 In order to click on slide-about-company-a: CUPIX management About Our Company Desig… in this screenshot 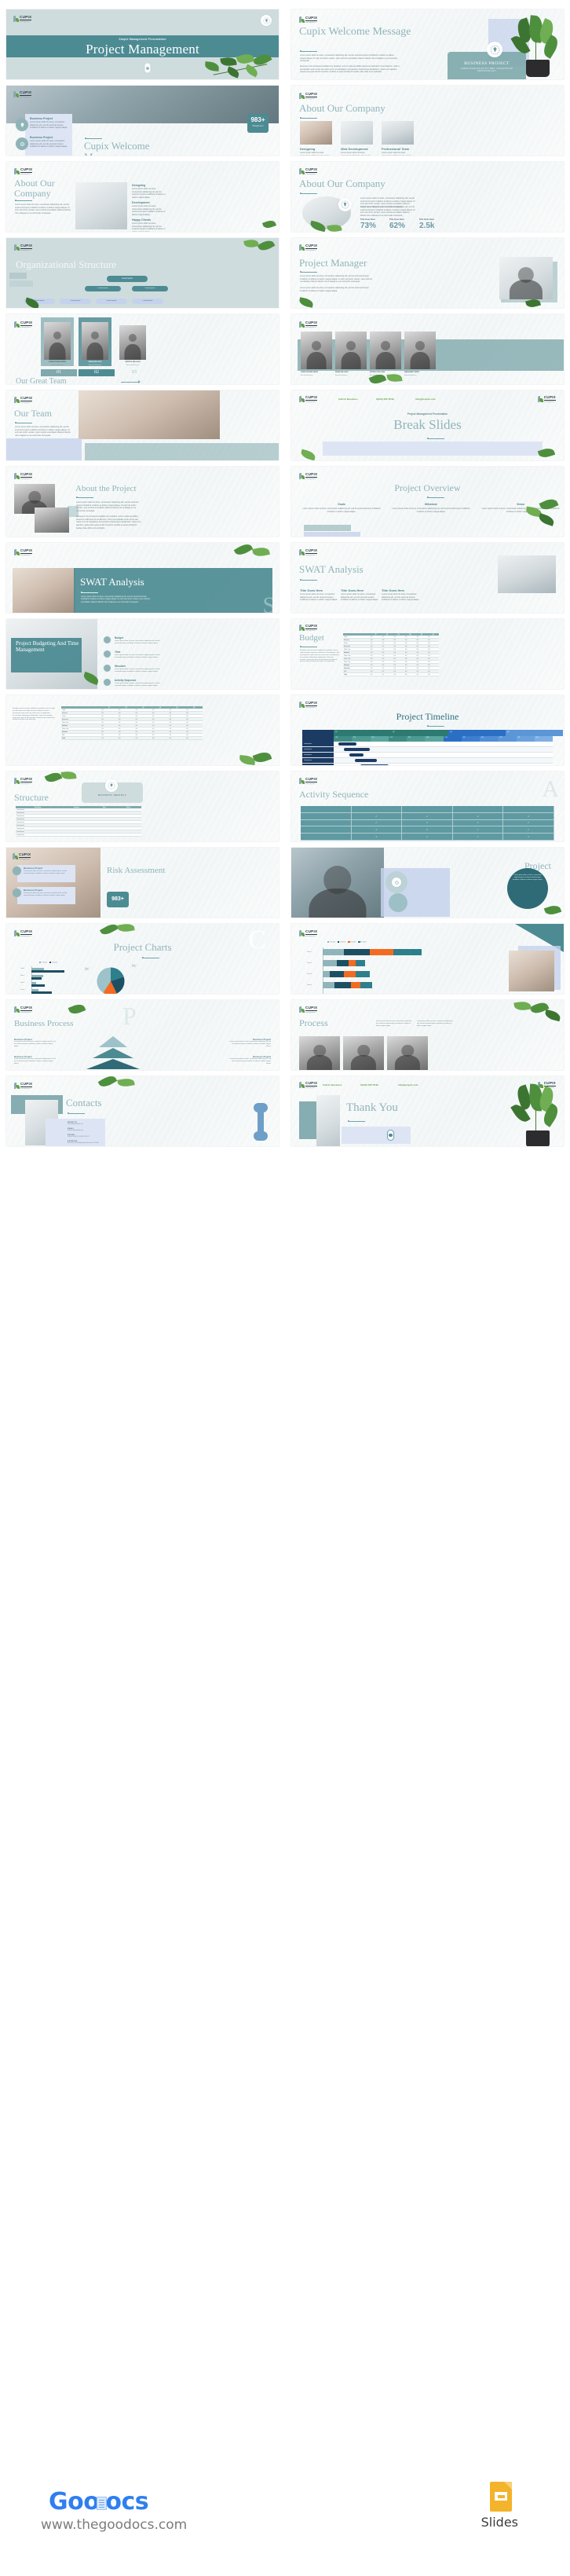, I will do `click(427, 121)`.